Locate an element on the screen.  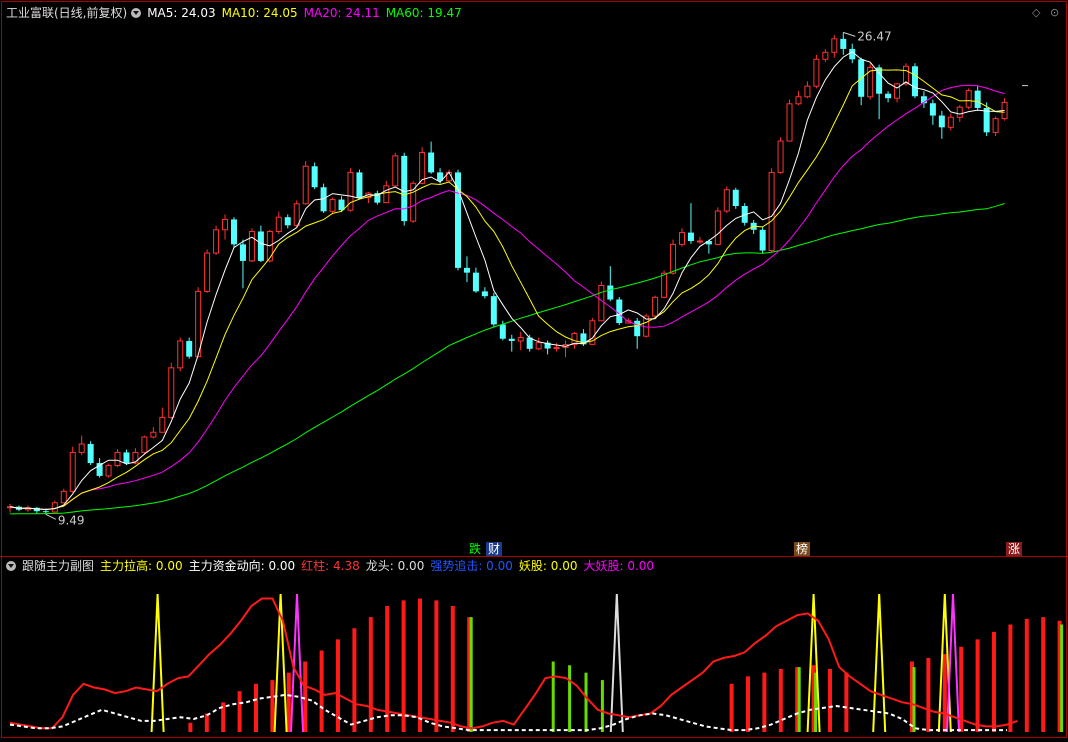
zhuli-zijin-value: 主力资金动向: 0.00 is located at coordinates (242, 566).